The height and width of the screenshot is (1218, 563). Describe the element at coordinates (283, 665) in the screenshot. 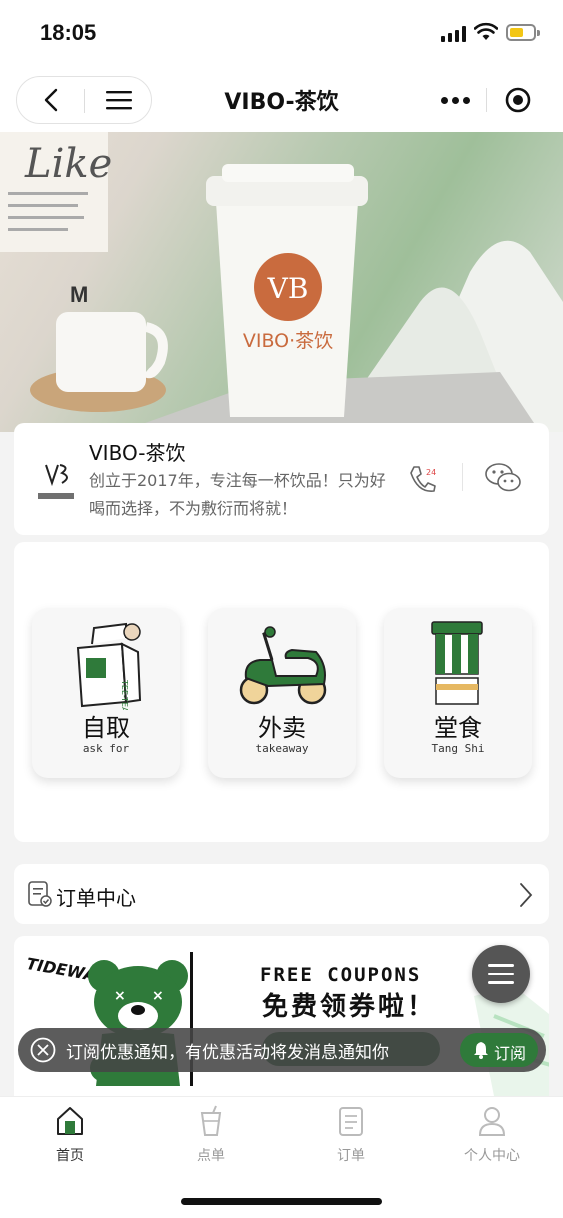

I see `scooter-icon` at that location.